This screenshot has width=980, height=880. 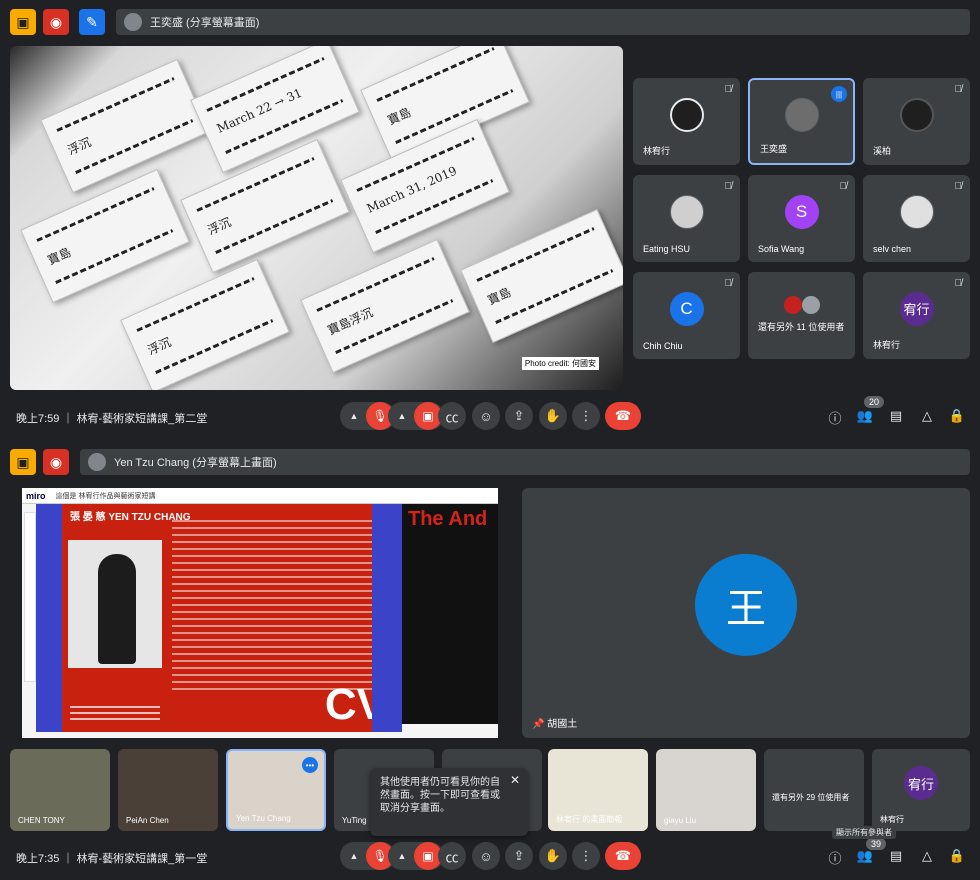 What do you see at coordinates (686, 315) in the screenshot?
I see `participant-tile: 🎙̸ C Chih Chiu` at bounding box center [686, 315].